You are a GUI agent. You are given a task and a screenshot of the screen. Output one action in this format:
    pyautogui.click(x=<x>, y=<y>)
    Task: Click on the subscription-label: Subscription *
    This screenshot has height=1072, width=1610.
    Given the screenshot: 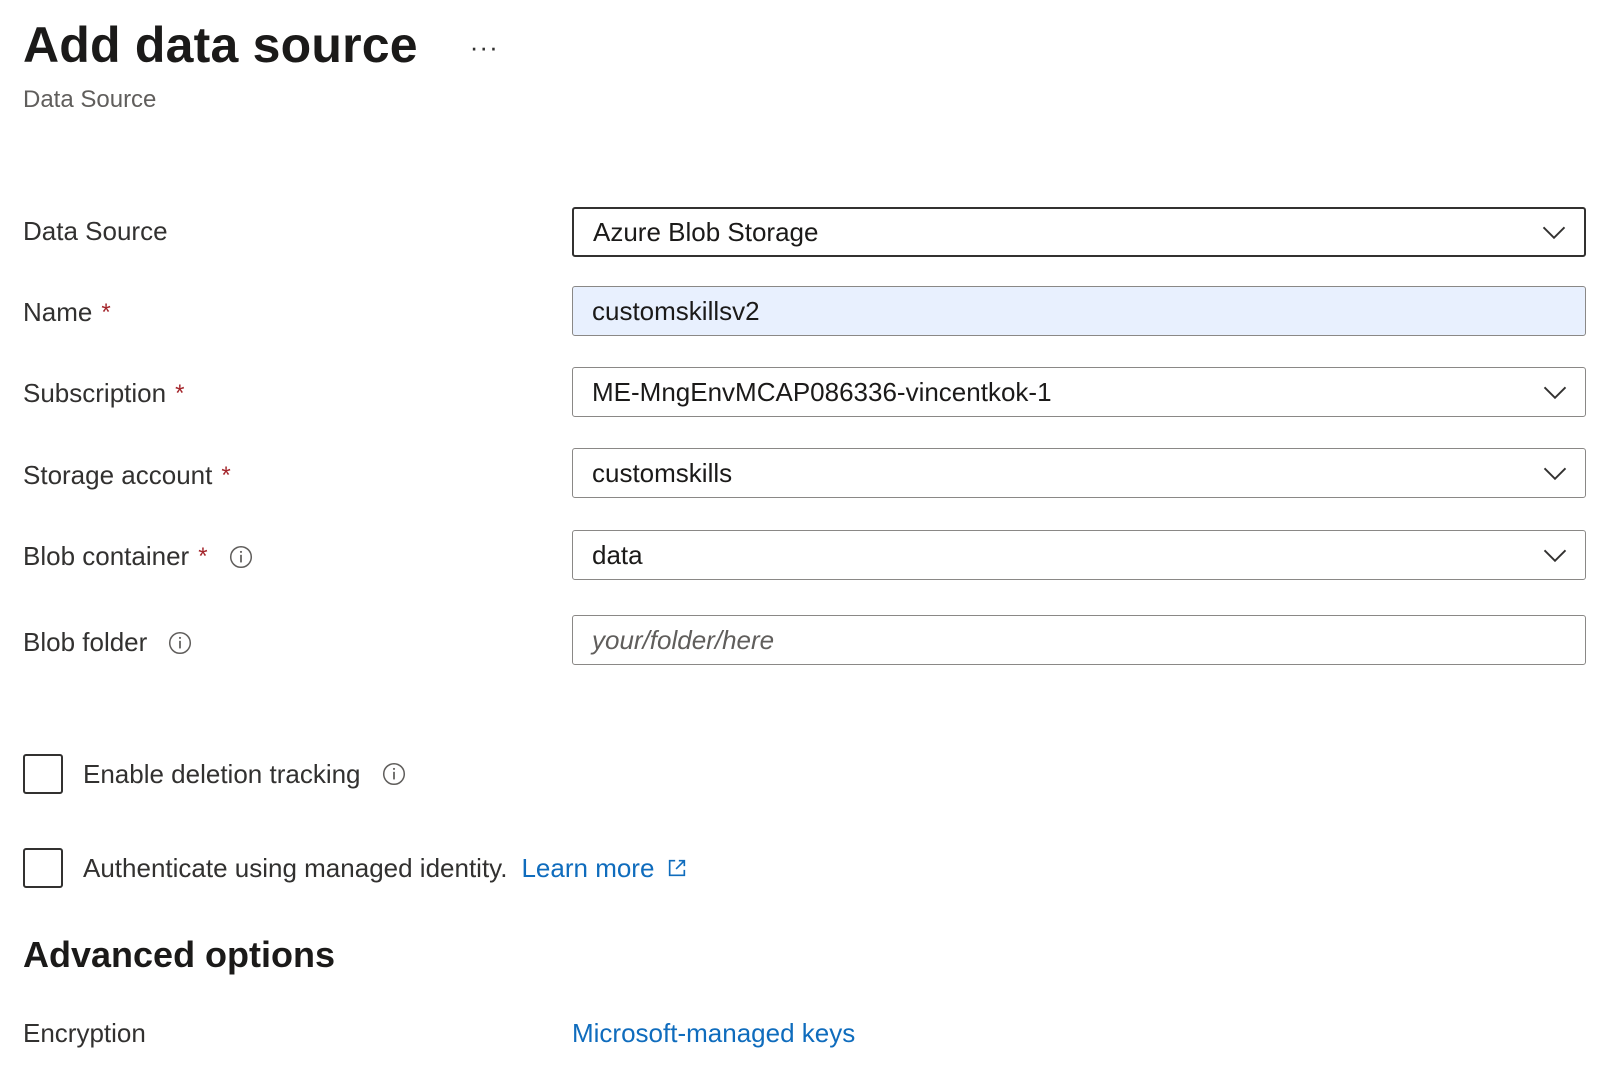 What is the action you would take?
    pyautogui.click(x=103, y=393)
    